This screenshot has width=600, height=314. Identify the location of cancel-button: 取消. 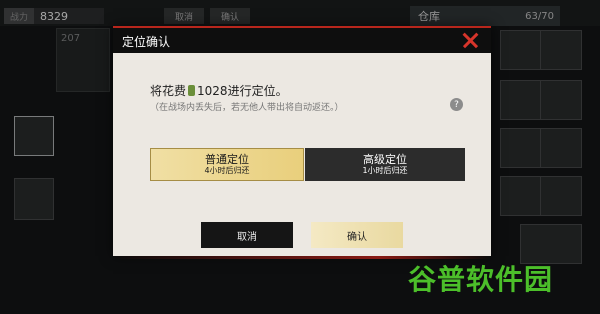
(247, 235).